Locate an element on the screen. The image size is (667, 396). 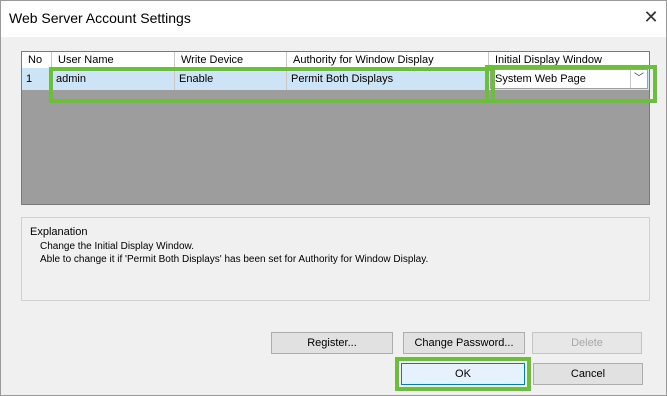
window-title: Web Server Account Settings is located at coordinates (100, 18).